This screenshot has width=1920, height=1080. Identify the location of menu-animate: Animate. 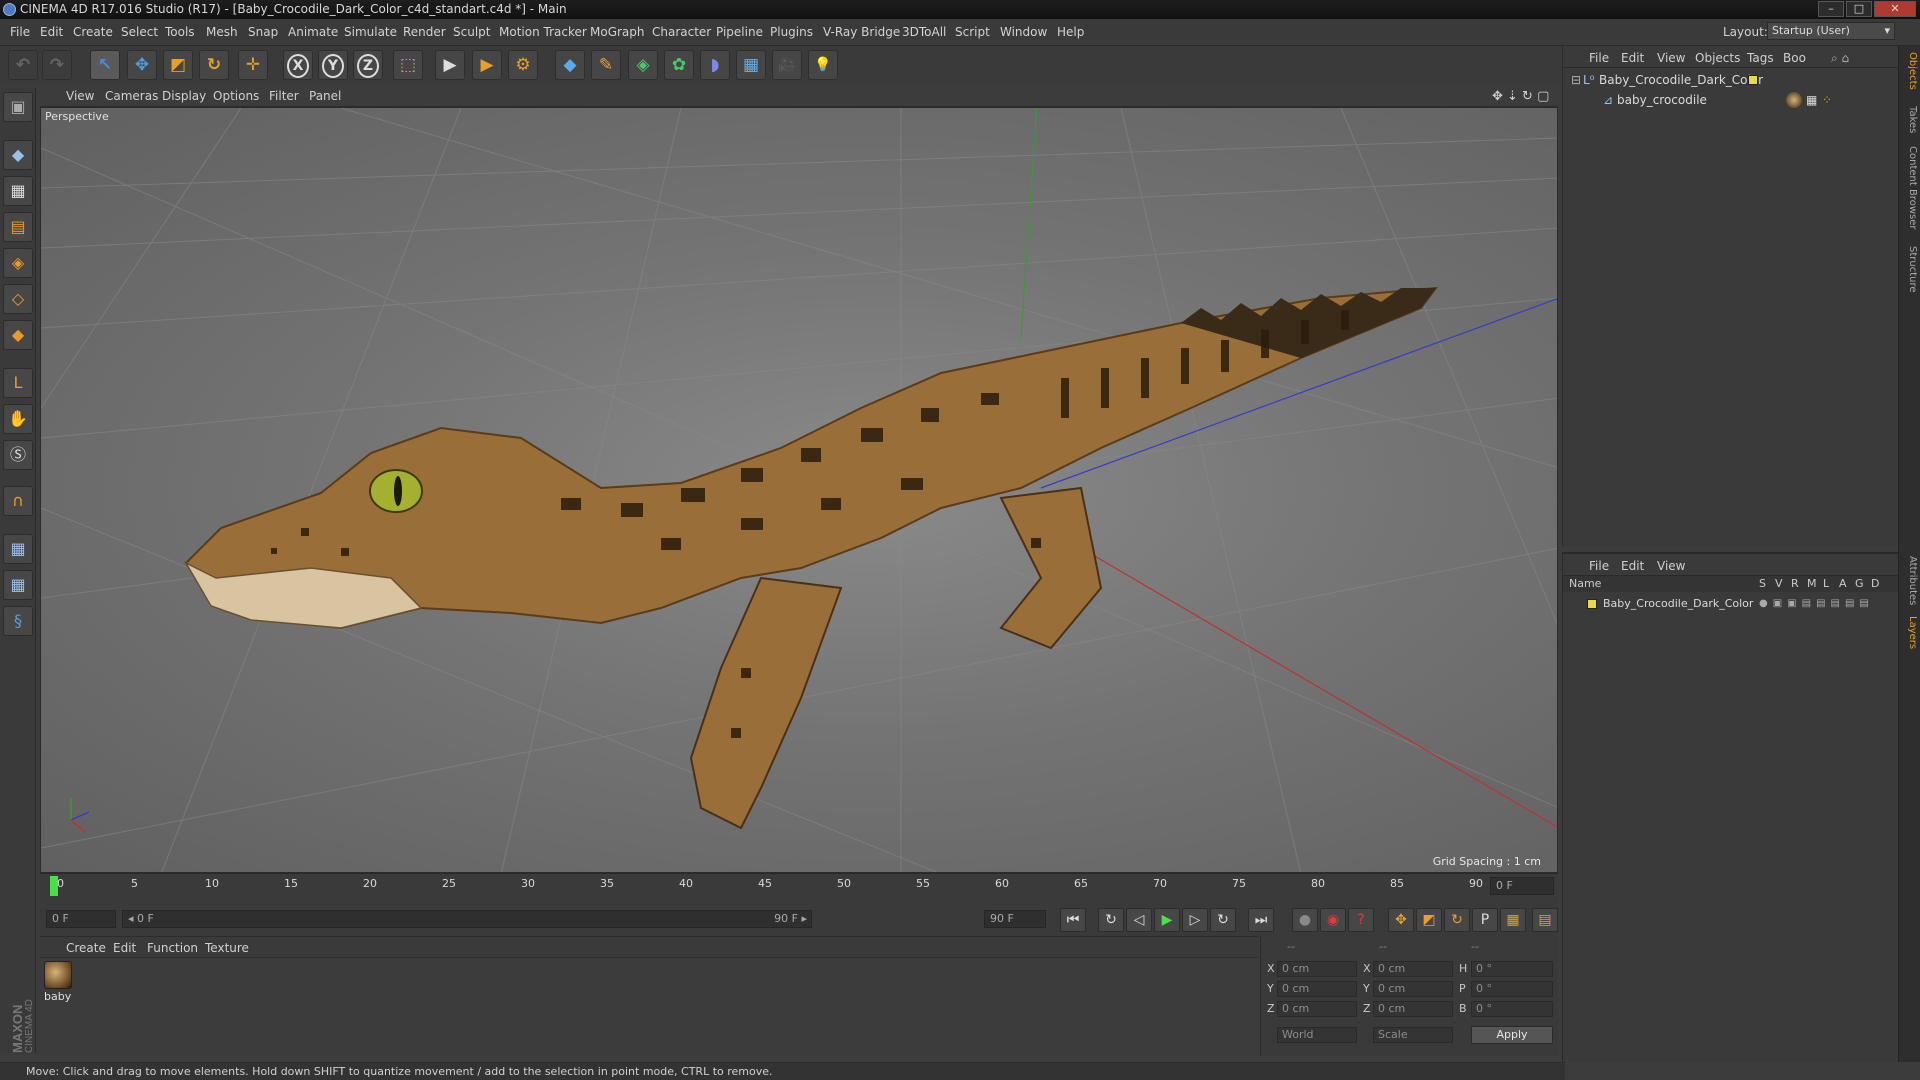
(313, 32).